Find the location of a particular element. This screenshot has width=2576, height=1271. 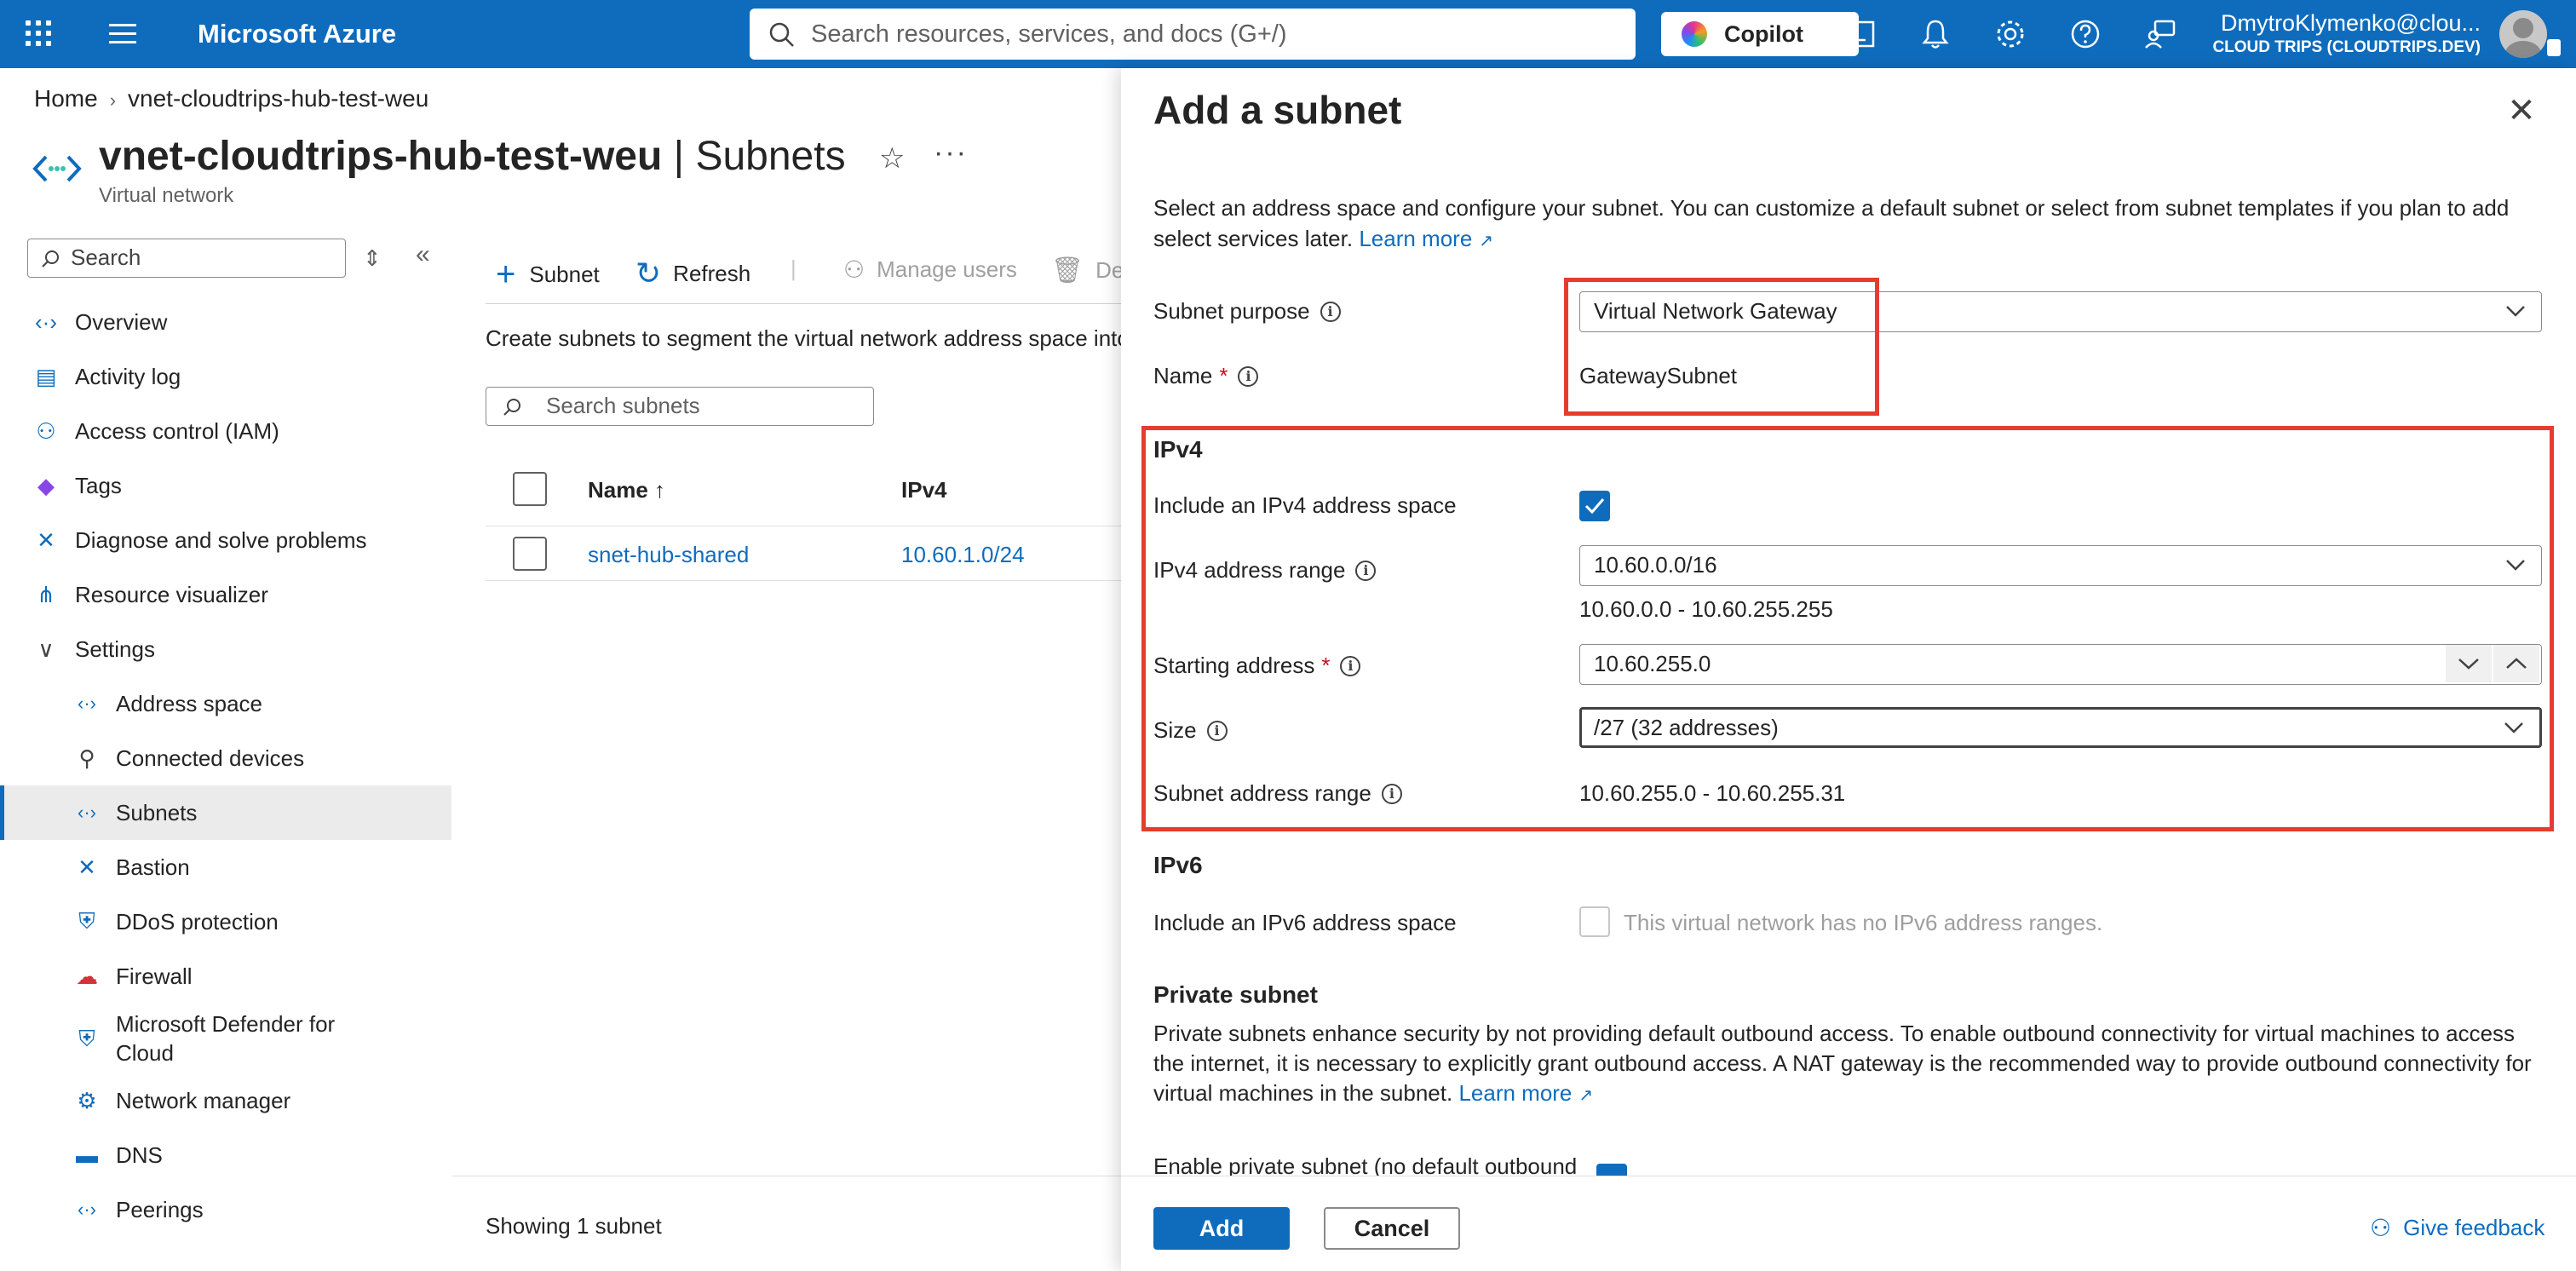

chevron-down-icon: ∨ is located at coordinates (46, 649).